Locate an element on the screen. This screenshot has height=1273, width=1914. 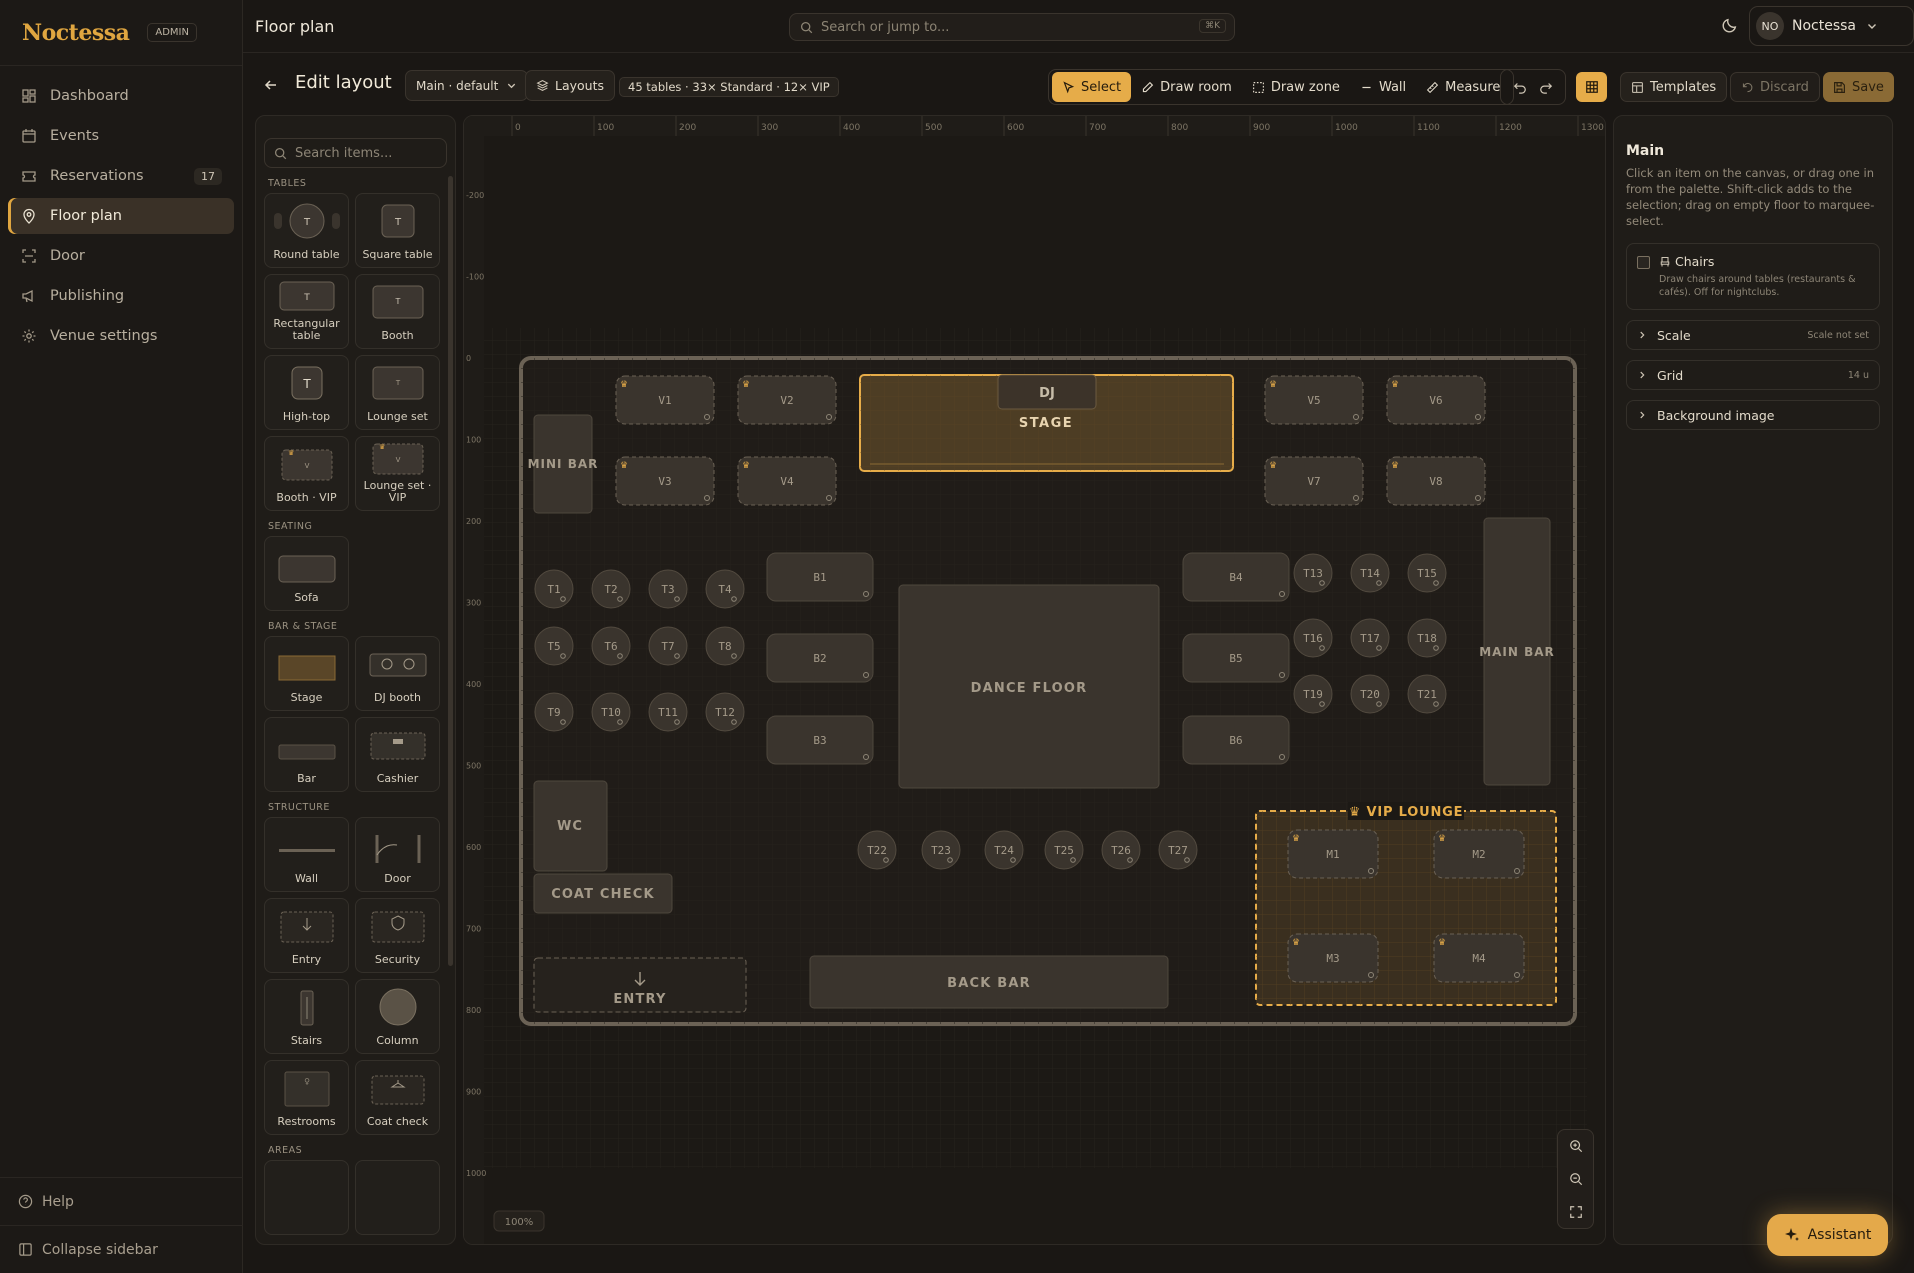
round-table-t5: T5 is located at coordinates (554, 646).